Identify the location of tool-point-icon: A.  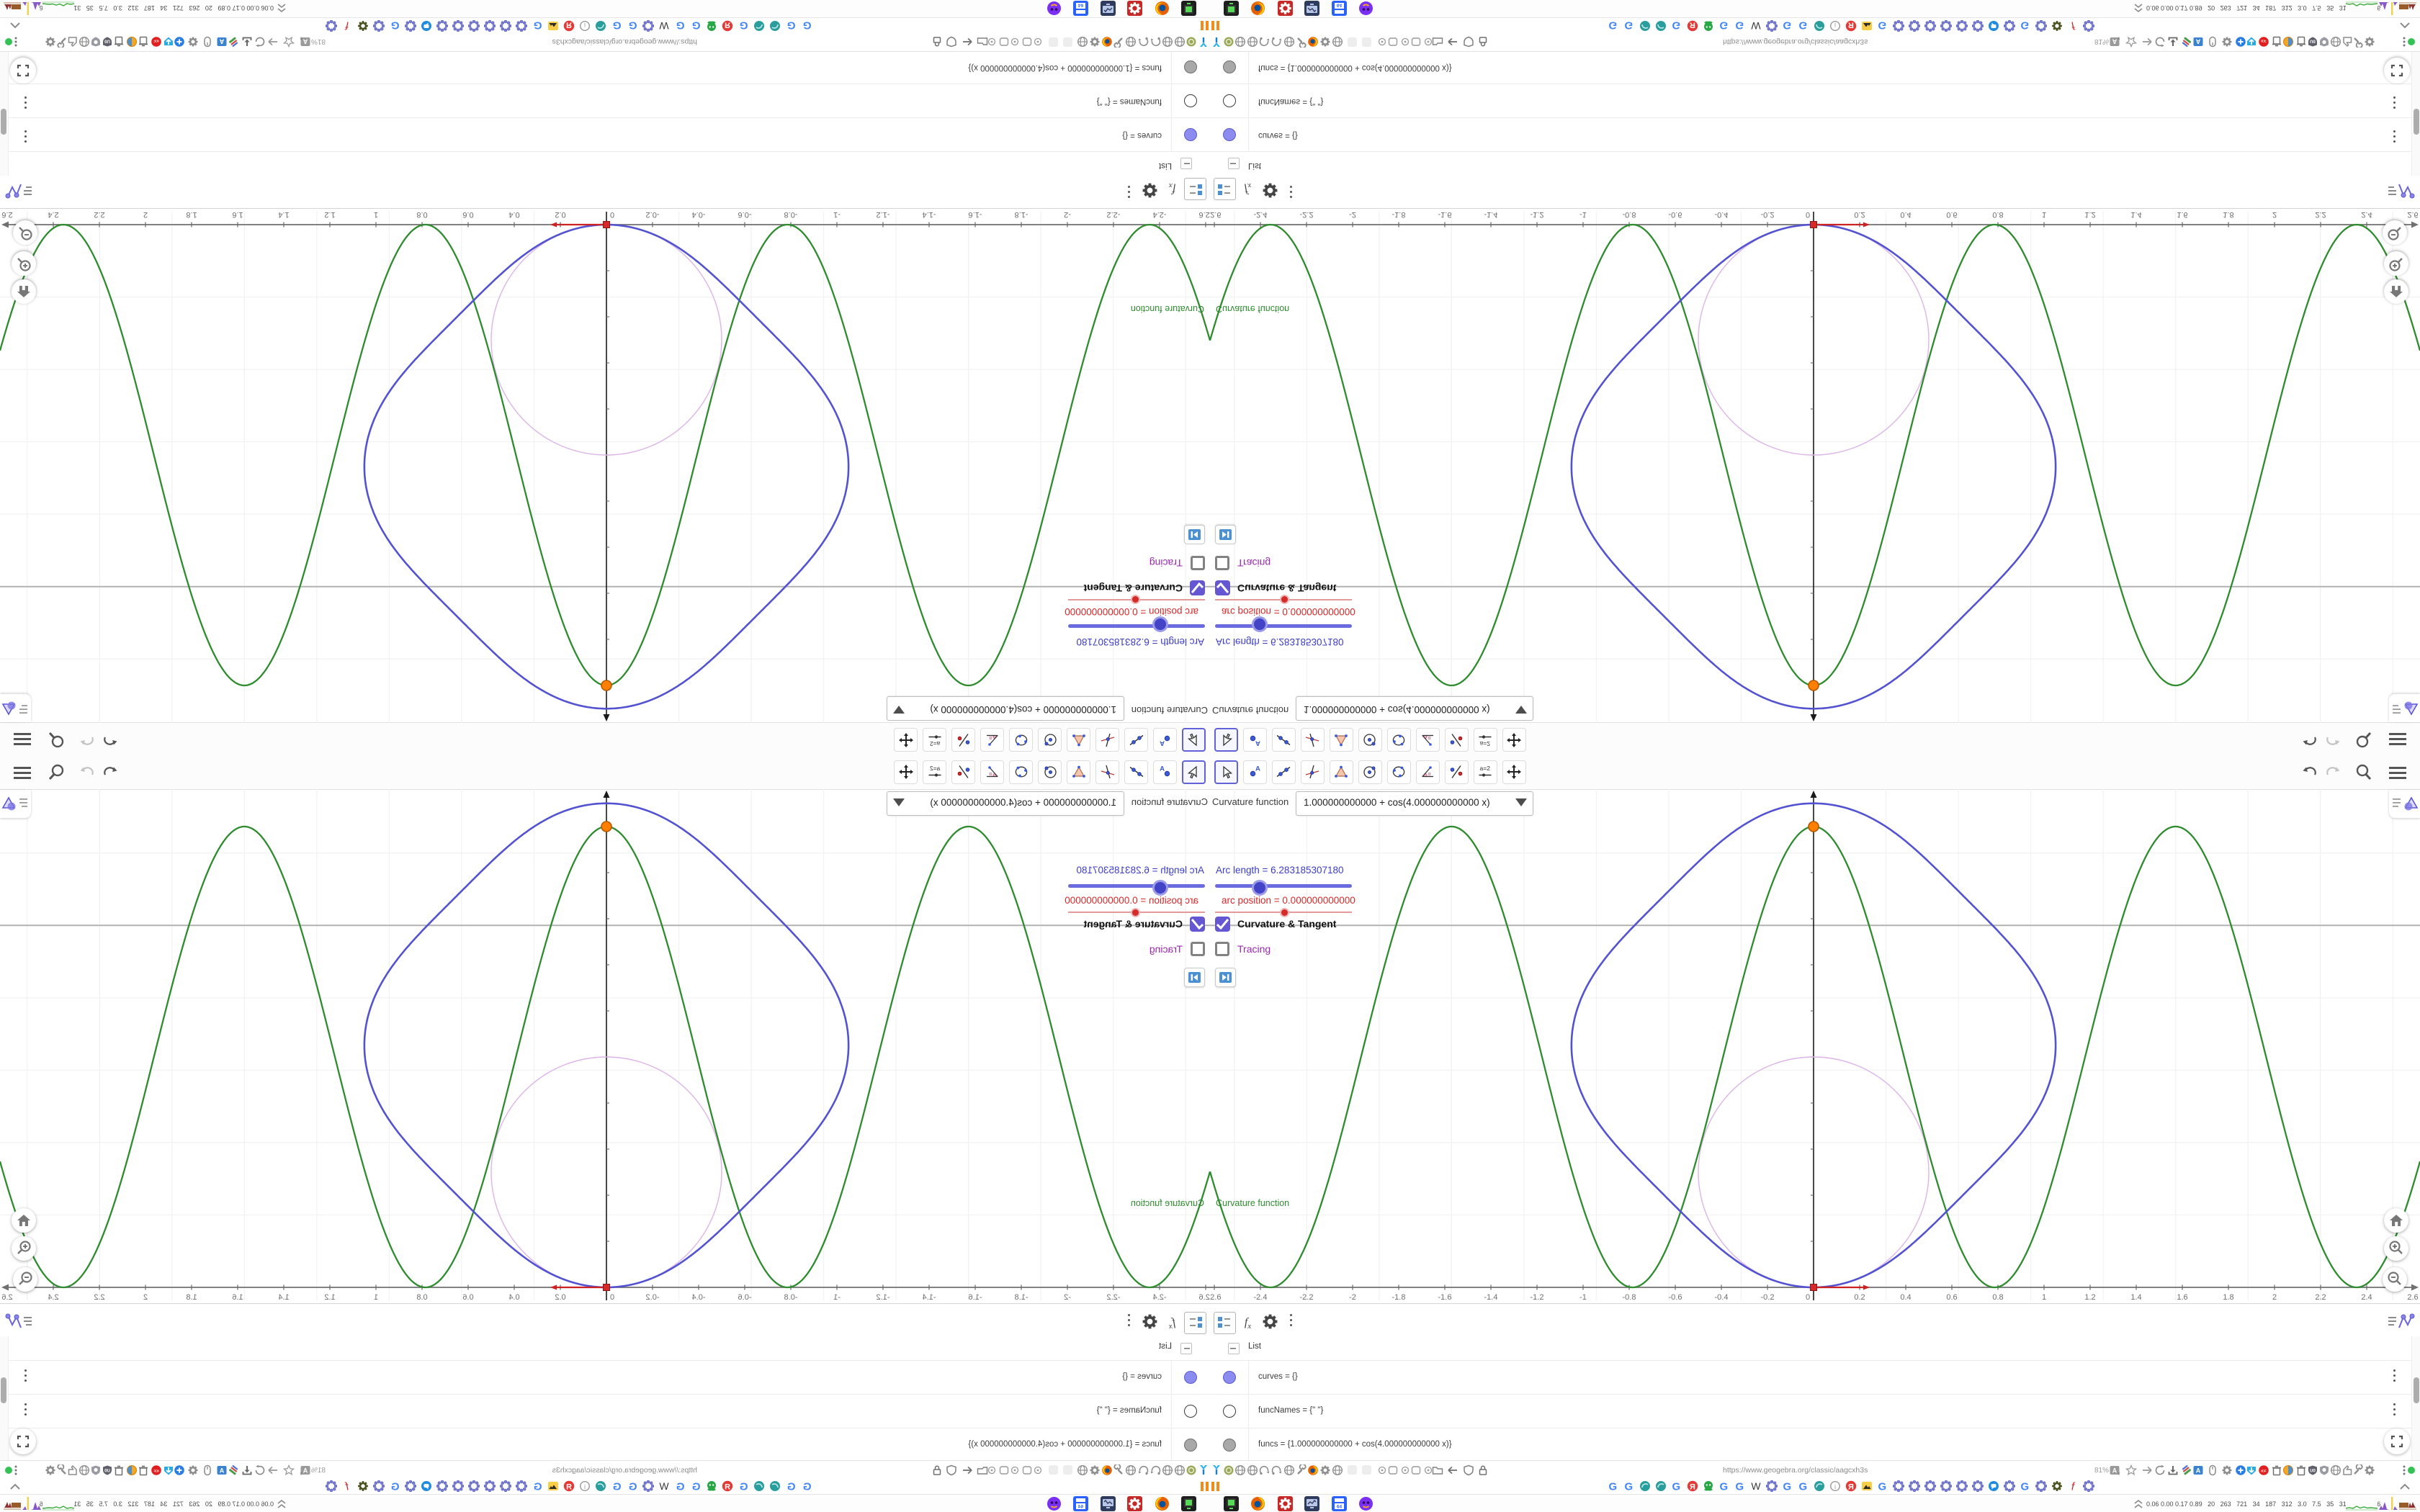
(1165, 772).